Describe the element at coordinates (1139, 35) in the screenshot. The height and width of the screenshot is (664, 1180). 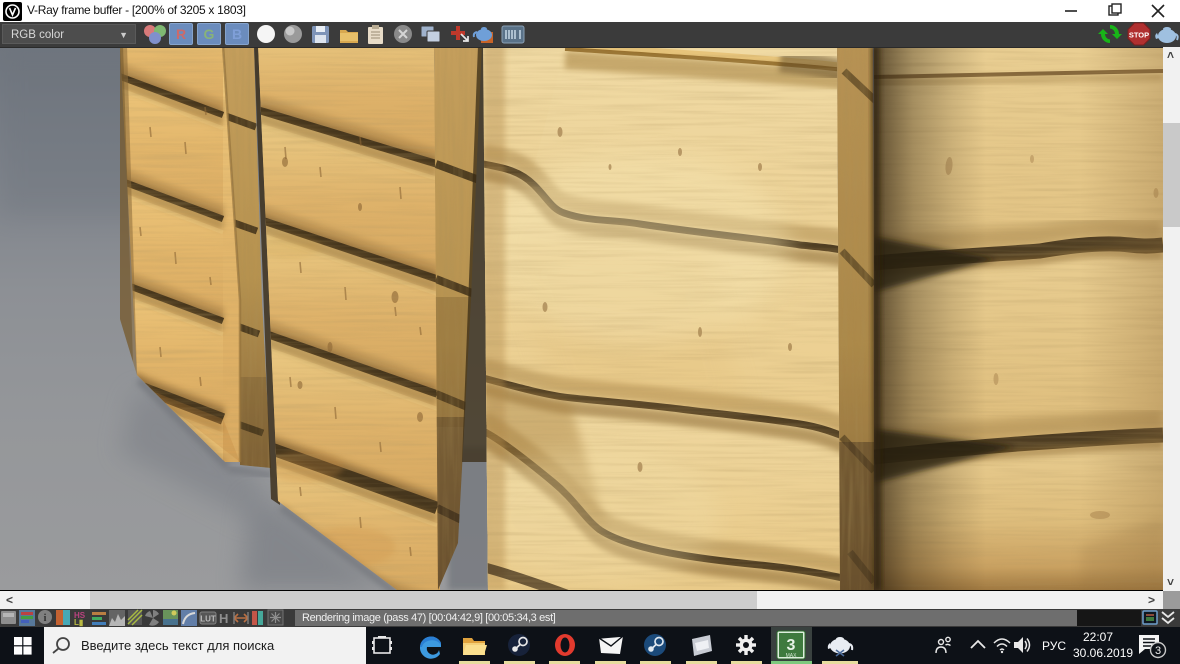
I see `svg-text: STOP` at that location.